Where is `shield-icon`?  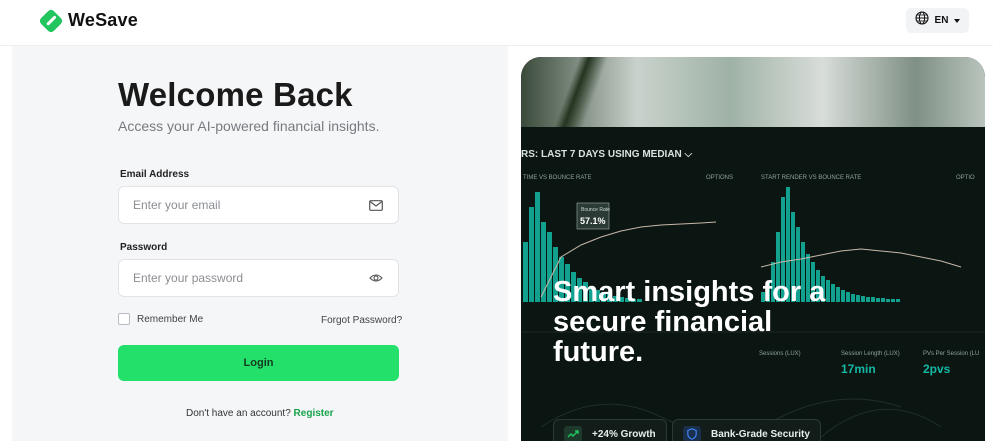 shield-icon is located at coordinates (692, 433).